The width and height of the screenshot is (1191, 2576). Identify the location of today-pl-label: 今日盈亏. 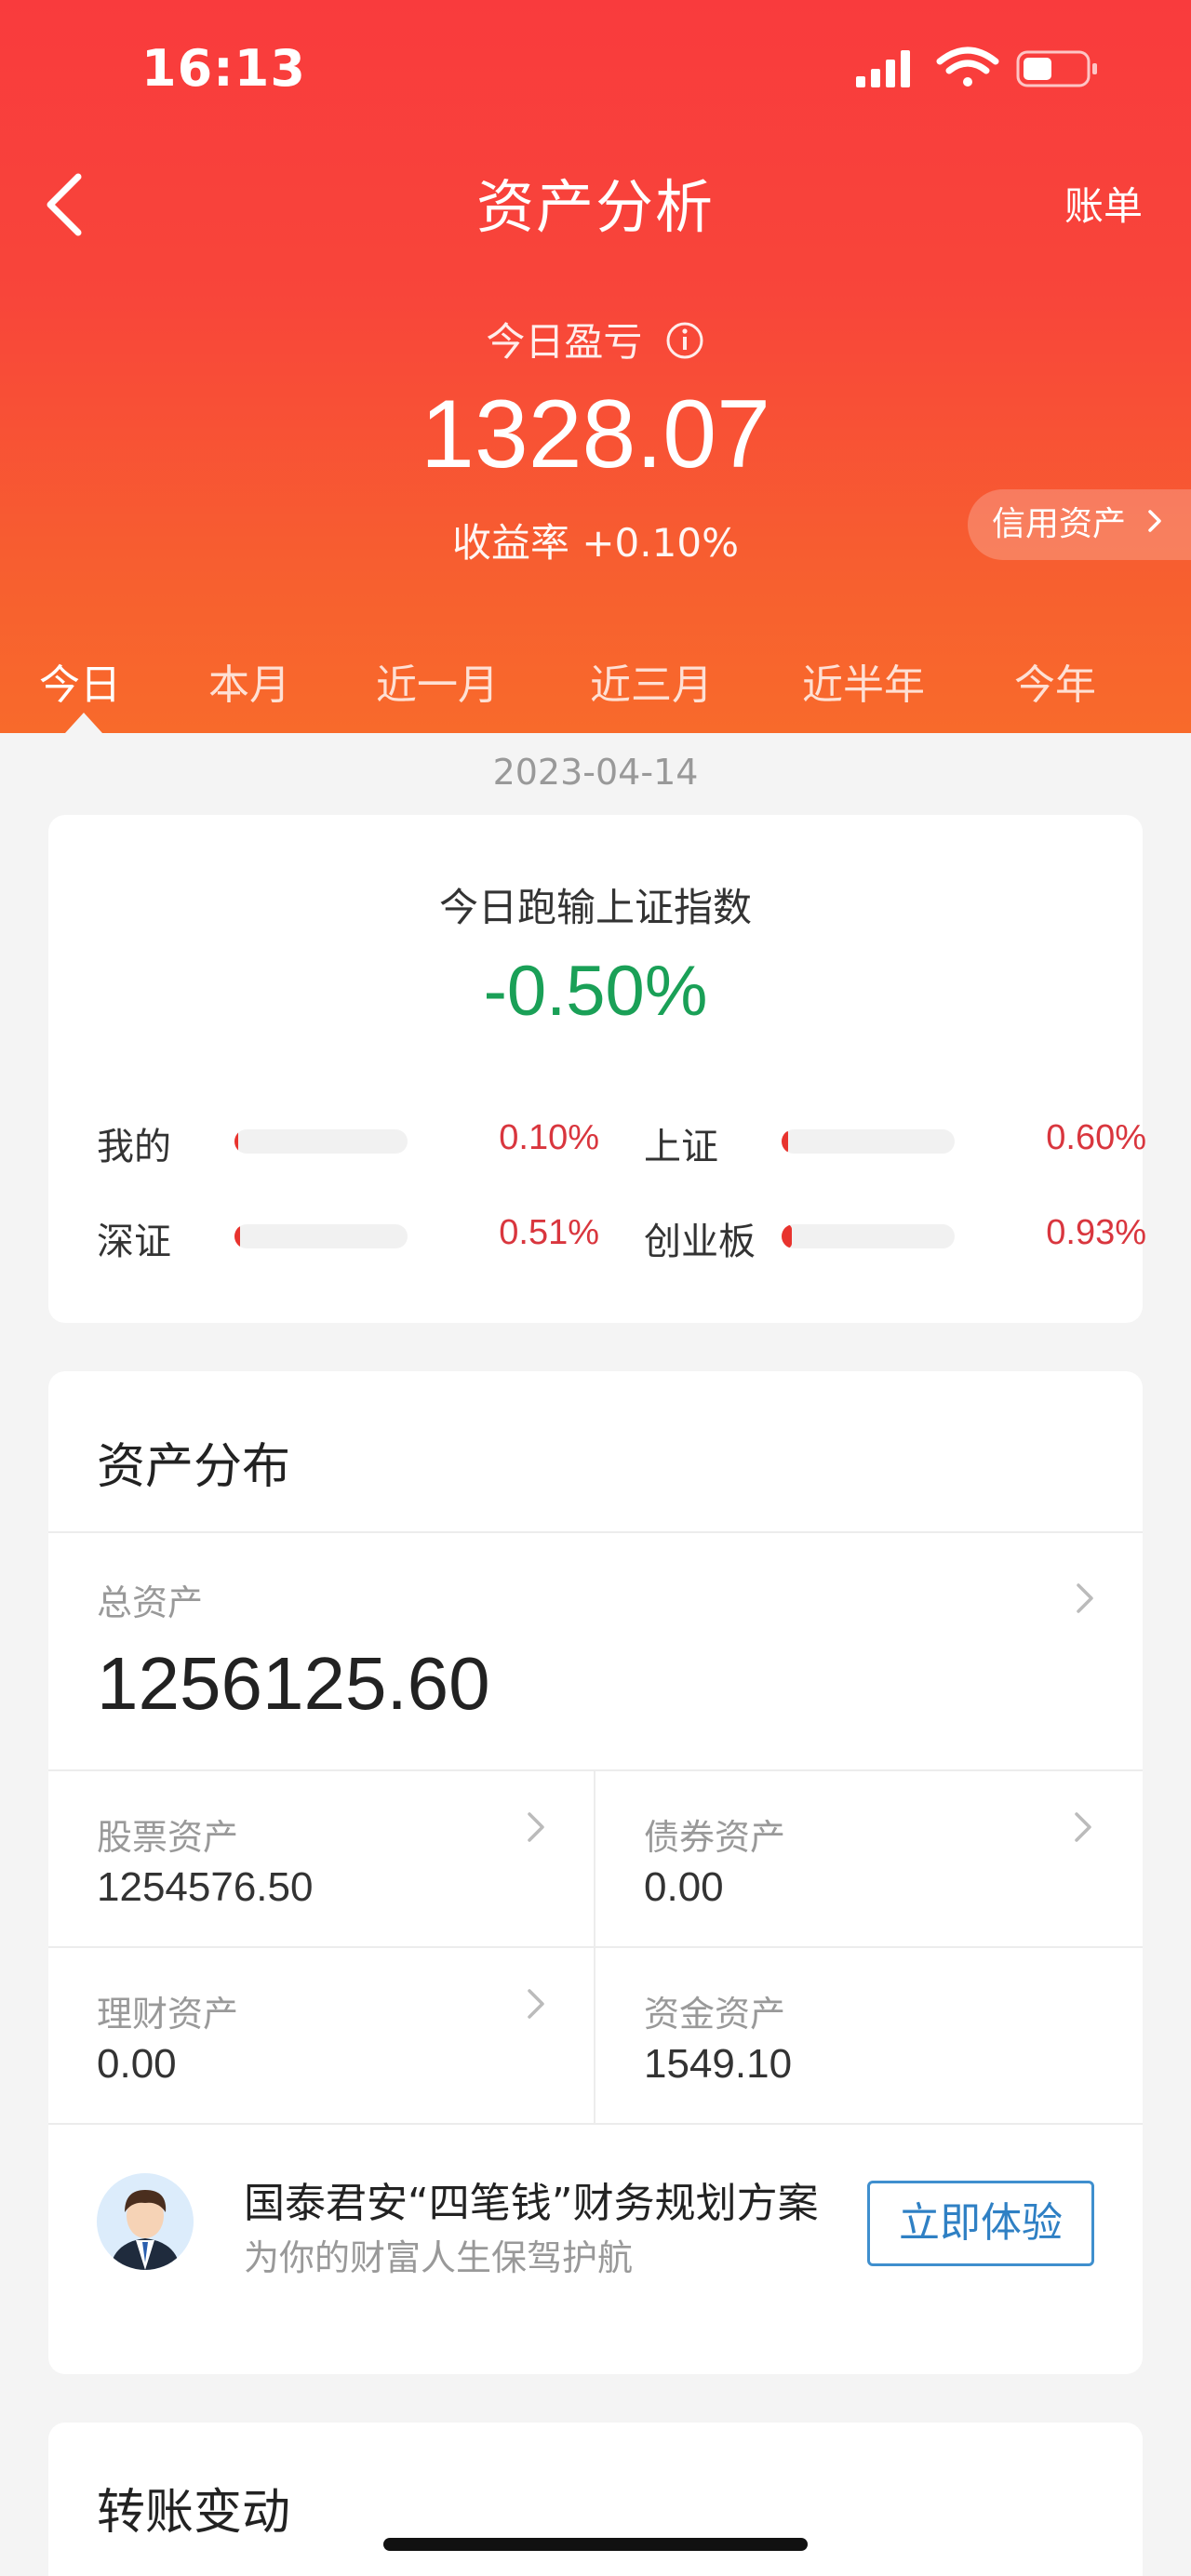
(595, 340).